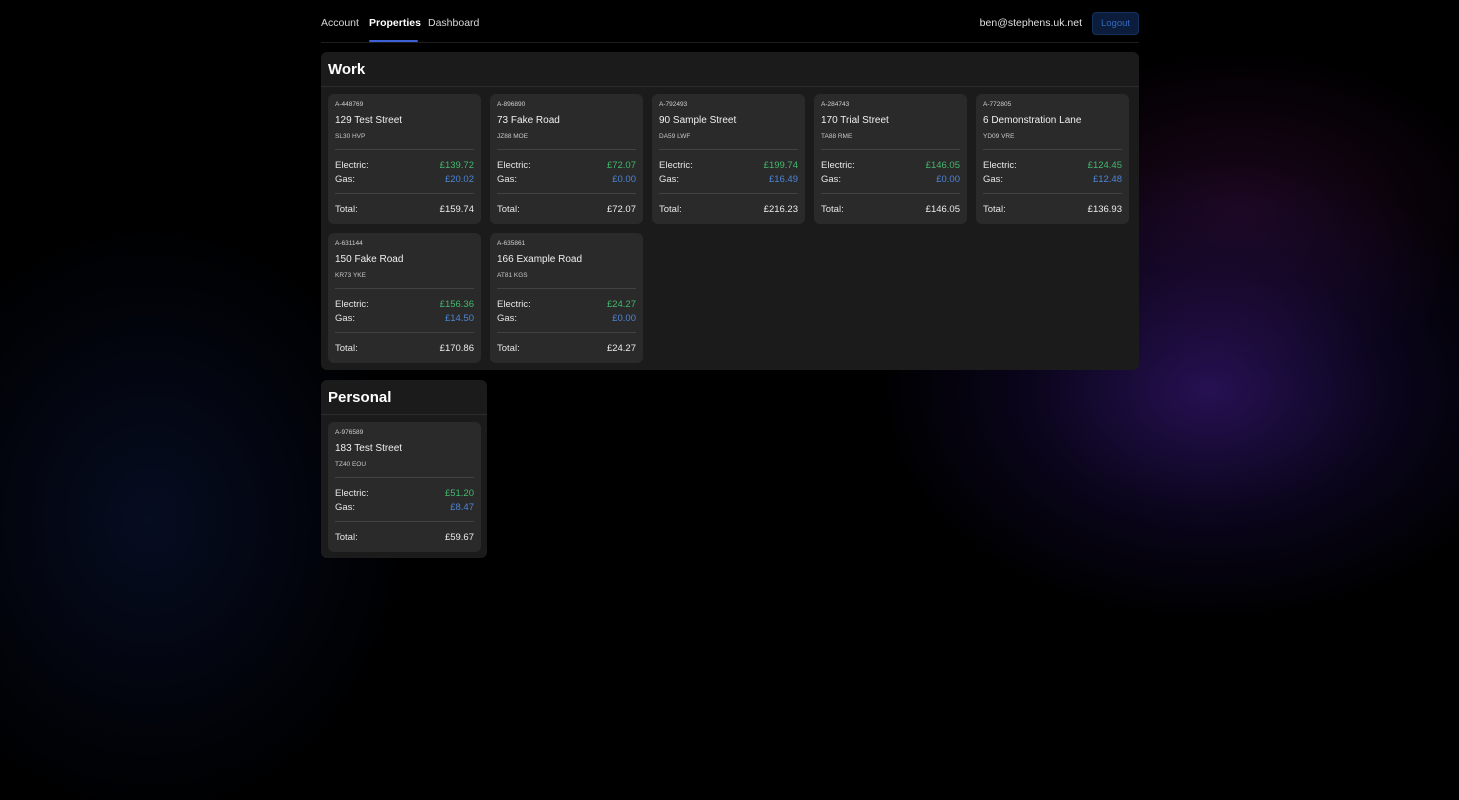 This screenshot has width=1459, height=800. I want to click on electric-value: £146.05, so click(942, 165).